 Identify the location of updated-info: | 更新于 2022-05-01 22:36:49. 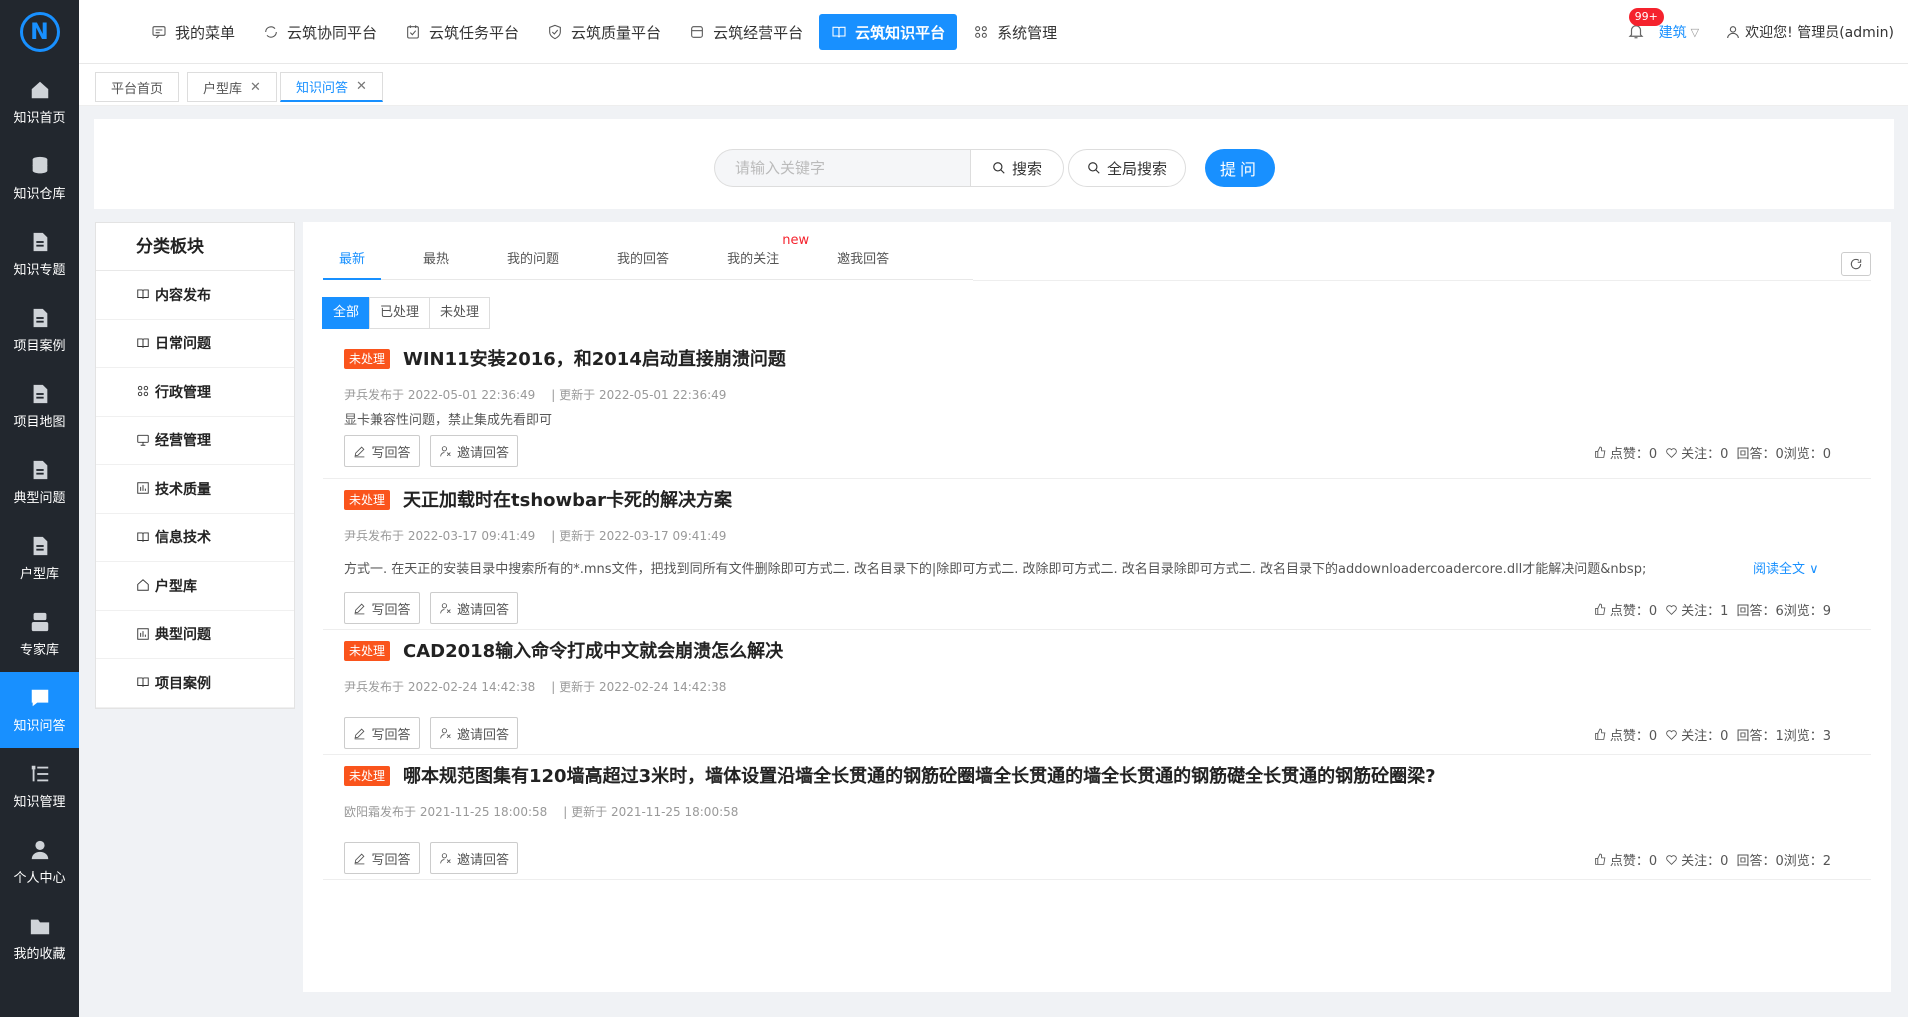
(639, 395).